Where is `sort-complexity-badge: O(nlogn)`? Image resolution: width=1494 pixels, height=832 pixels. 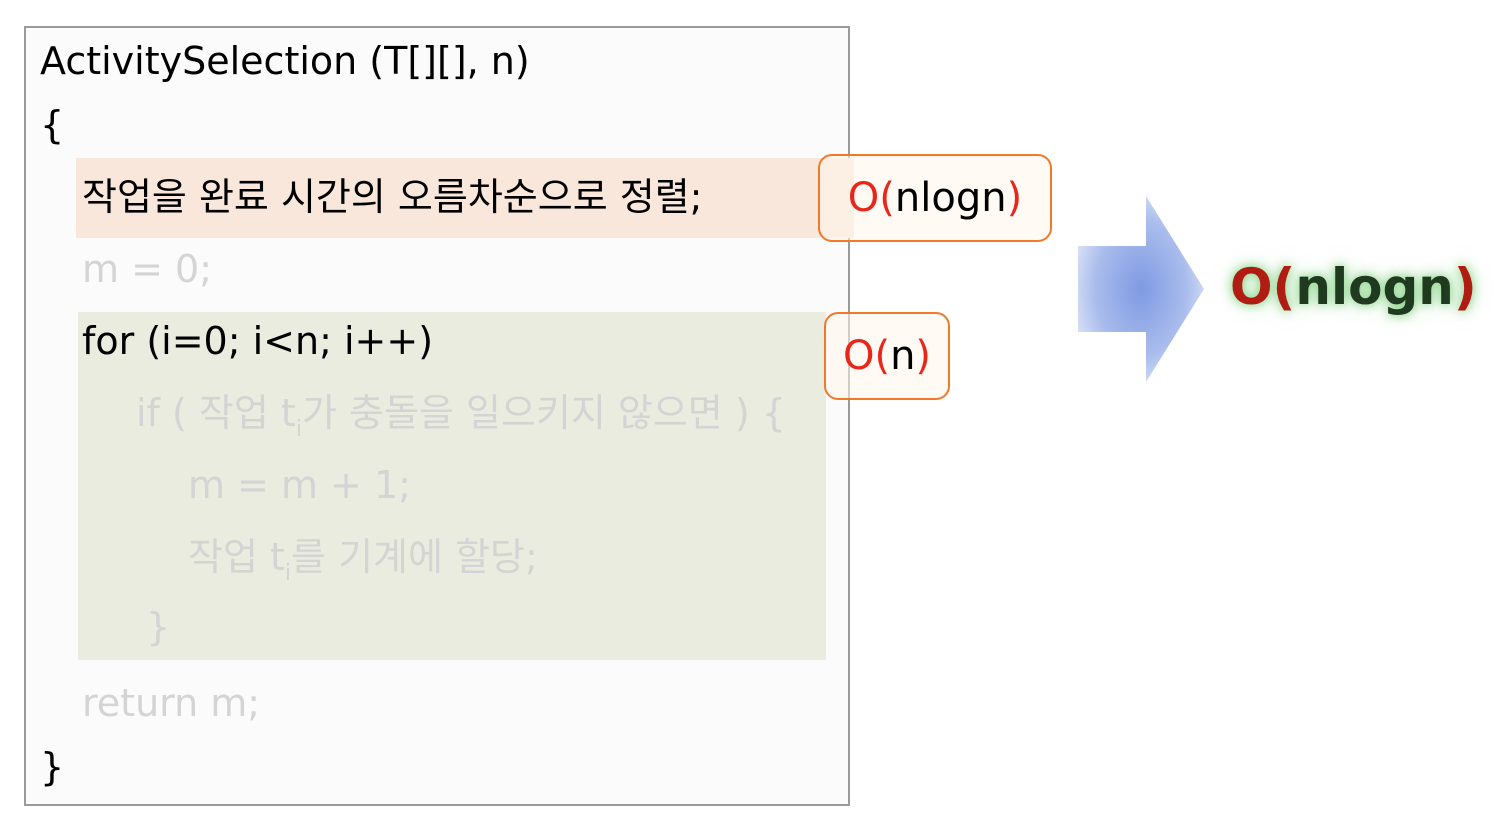
sort-complexity-badge: O(nlogn) is located at coordinates (935, 198).